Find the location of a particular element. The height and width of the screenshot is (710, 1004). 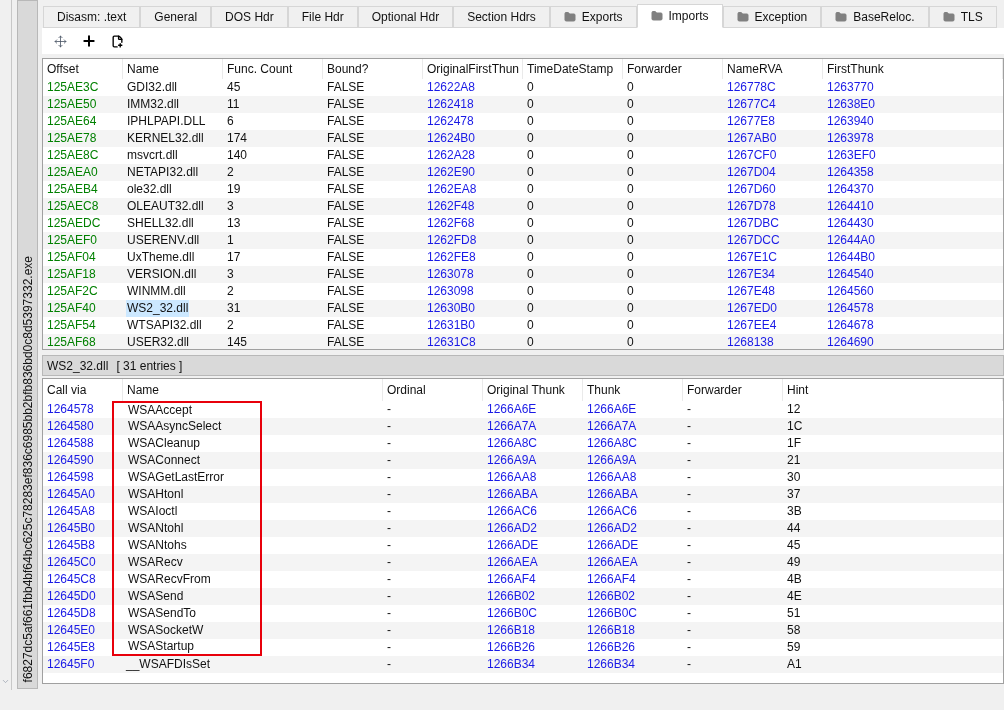

table-cell: 125AF18 is located at coordinates (71, 274).